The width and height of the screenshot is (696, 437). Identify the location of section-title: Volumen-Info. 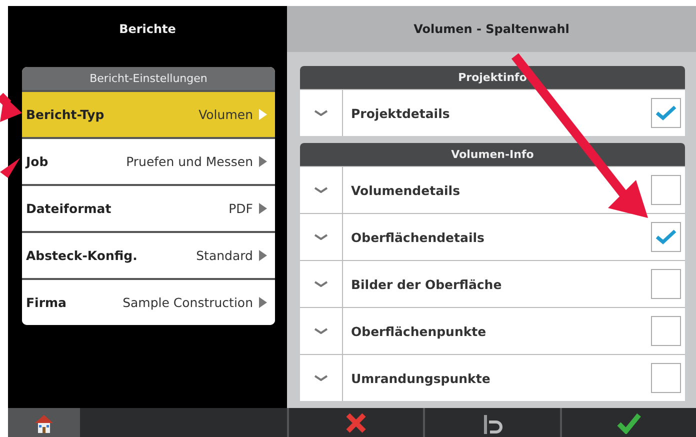
(492, 154).